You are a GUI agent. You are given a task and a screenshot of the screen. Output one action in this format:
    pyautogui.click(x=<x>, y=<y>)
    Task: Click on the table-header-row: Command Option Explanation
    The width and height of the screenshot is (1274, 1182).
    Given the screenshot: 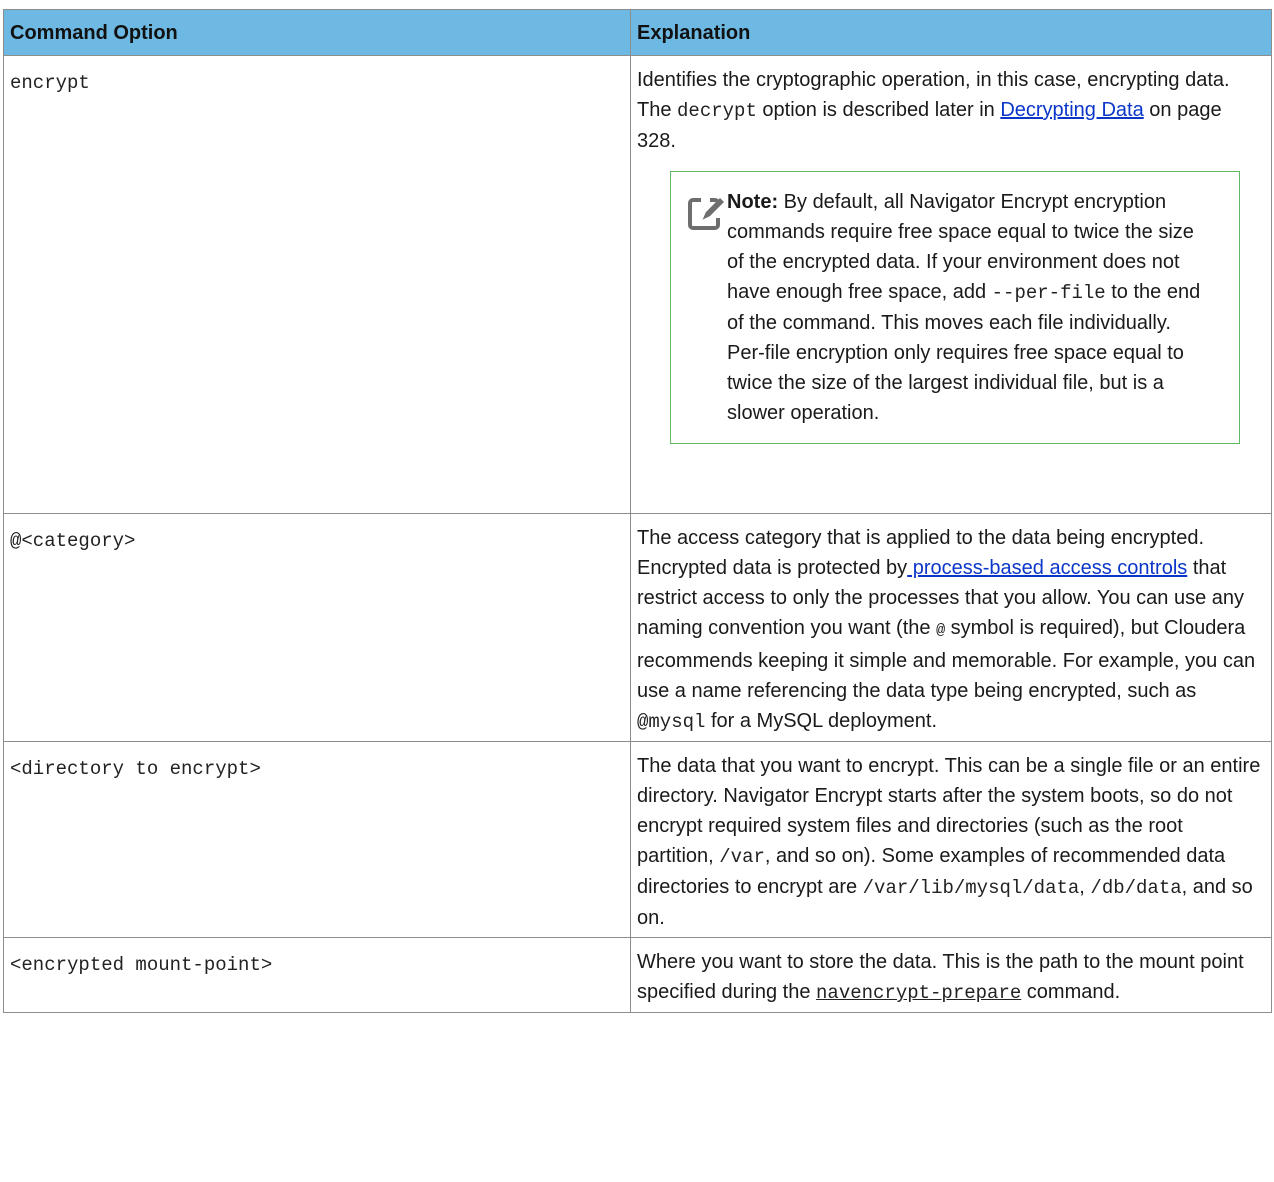 What is the action you would take?
    pyautogui.click(x=637, y=32)
    